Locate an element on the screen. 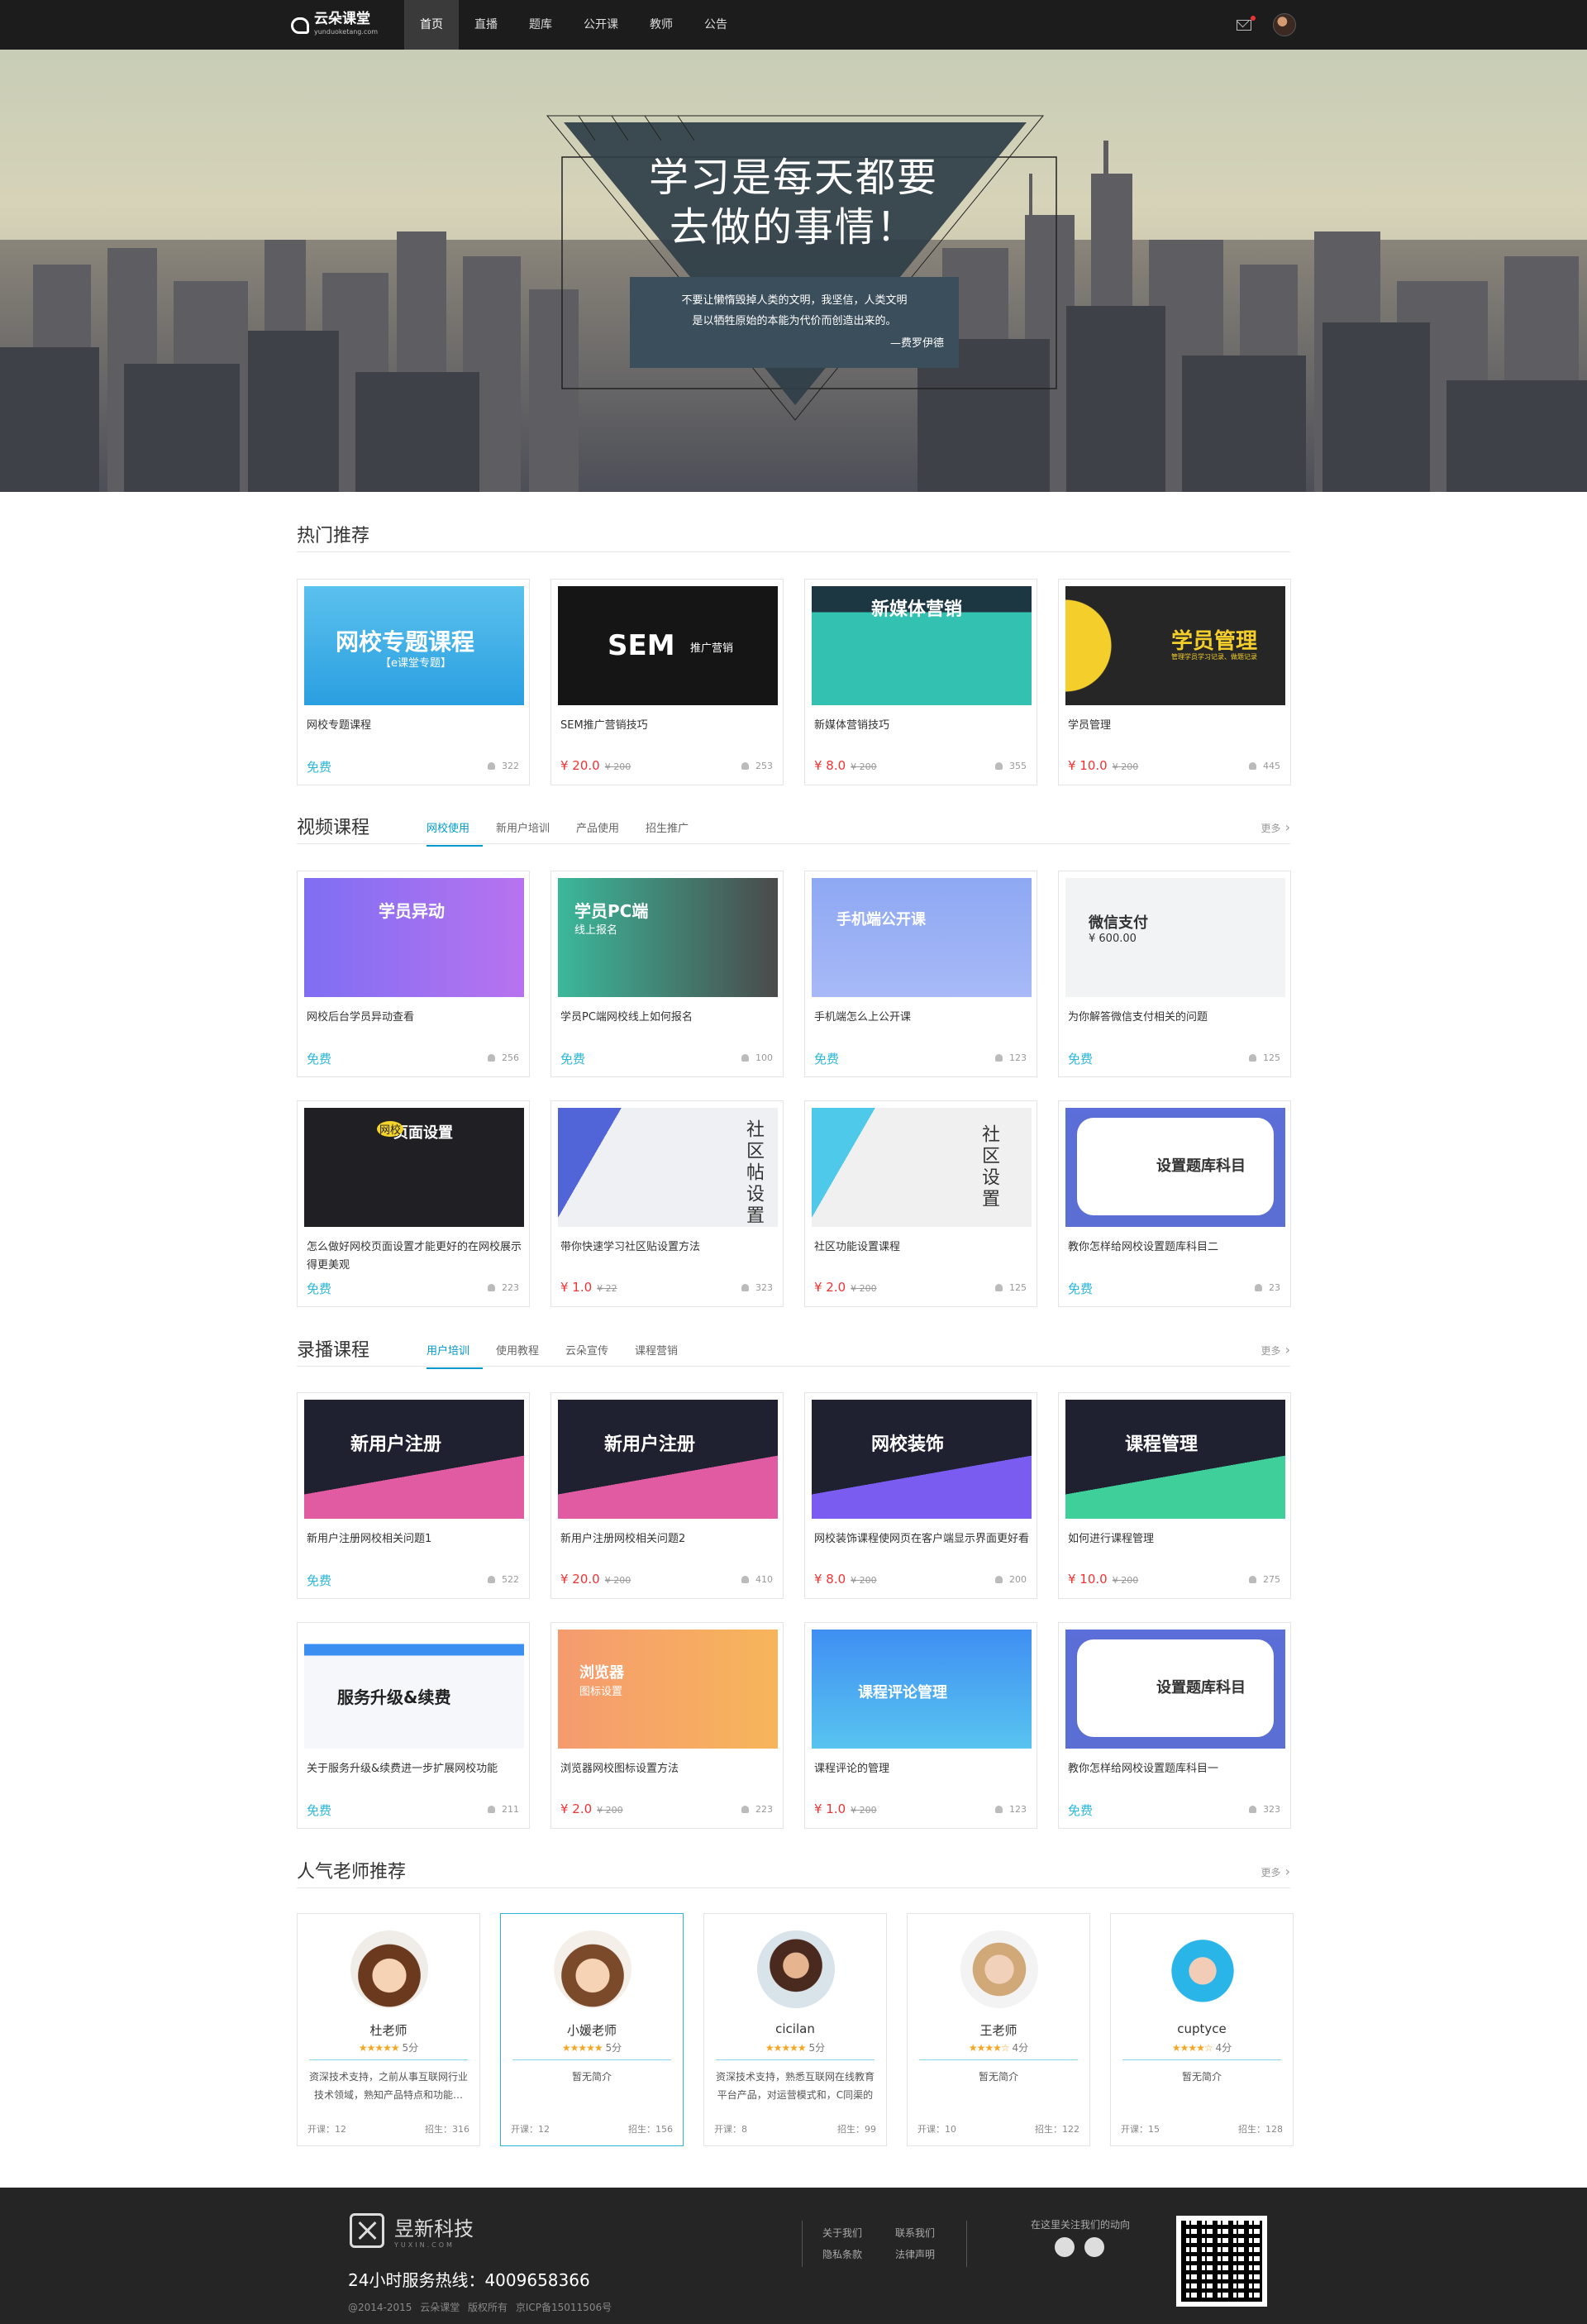 This screenshot has width=1587, height=2324. course-thumbnail: SEM 推广营销 is located at coordinates (668, 645).